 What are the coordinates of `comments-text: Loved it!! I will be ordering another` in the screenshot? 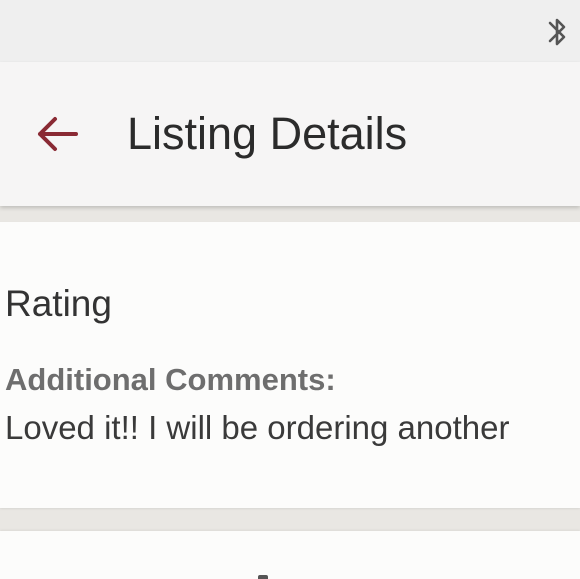 It's located at (257, 427).